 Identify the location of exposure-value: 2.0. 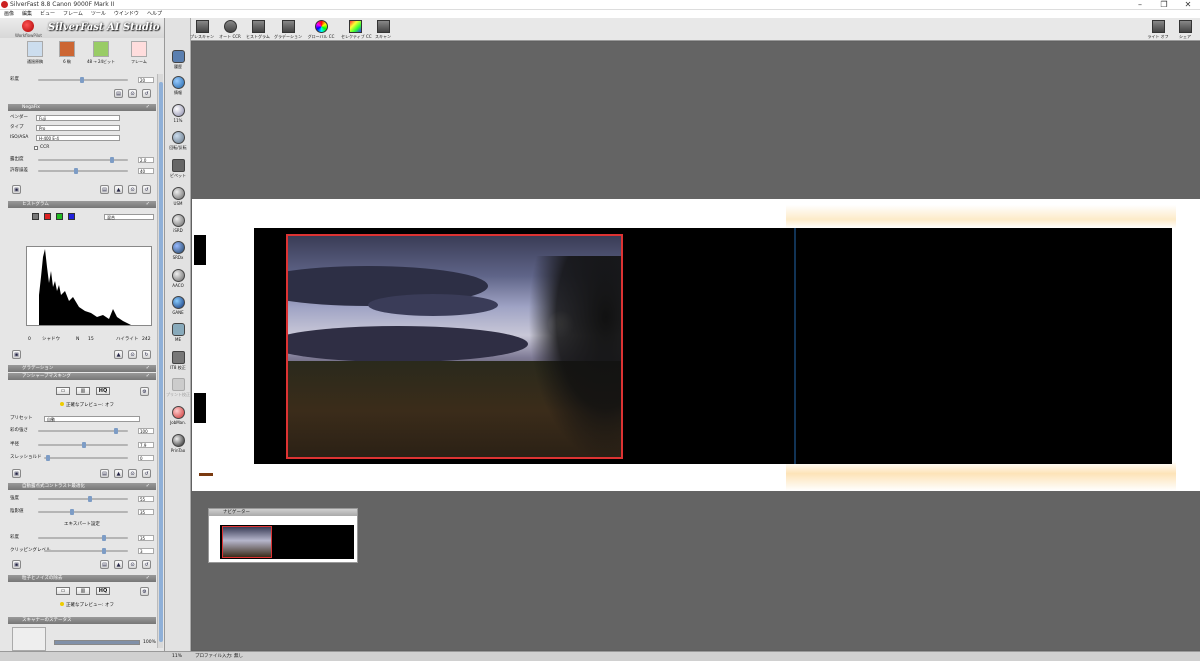
(146, 160).